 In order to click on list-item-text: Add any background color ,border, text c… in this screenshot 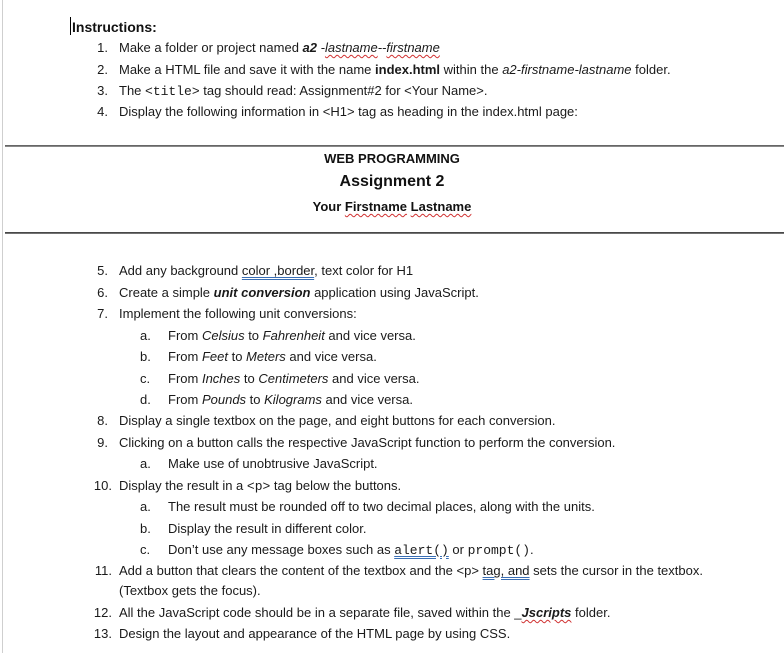, I will do `click(266, 271)`.